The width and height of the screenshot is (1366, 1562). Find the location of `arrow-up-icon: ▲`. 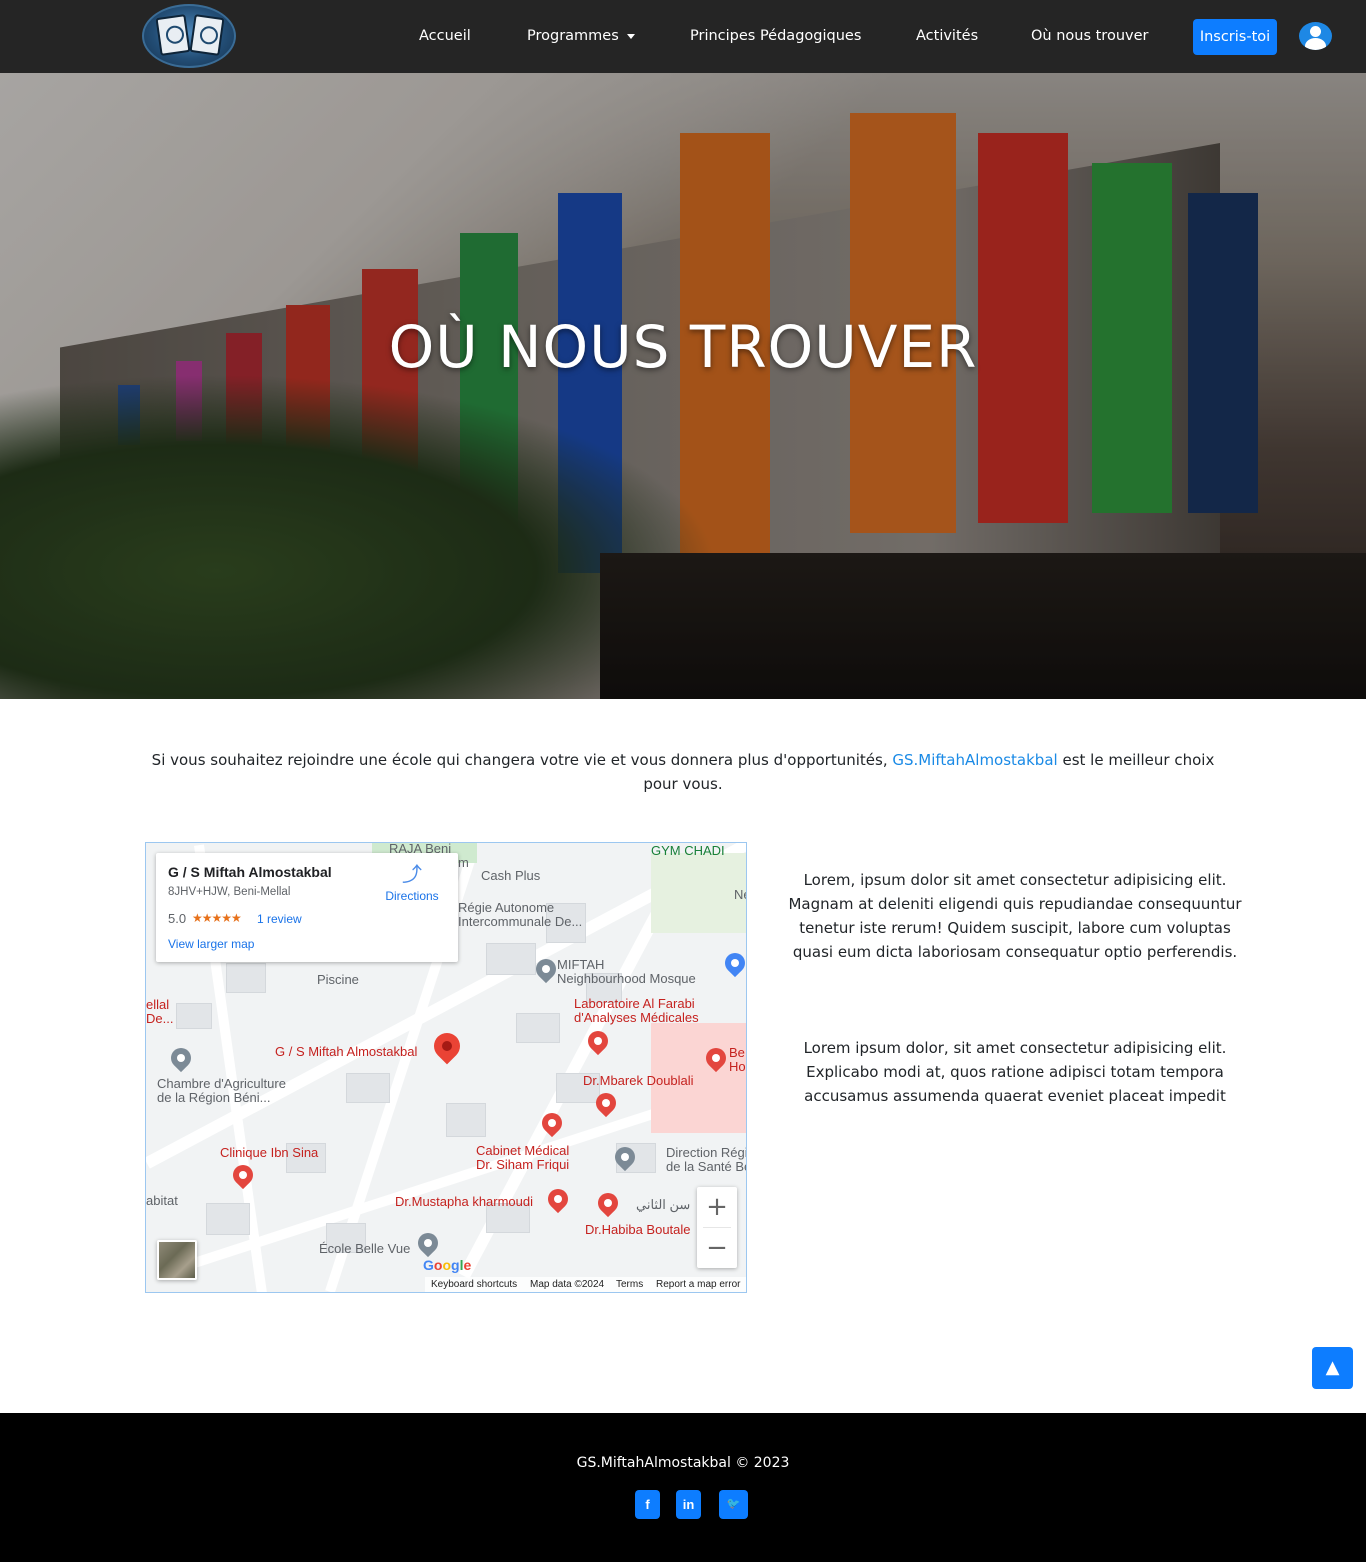

arrow-up-icon: ▲ is located at coordinates (1332, 1367).